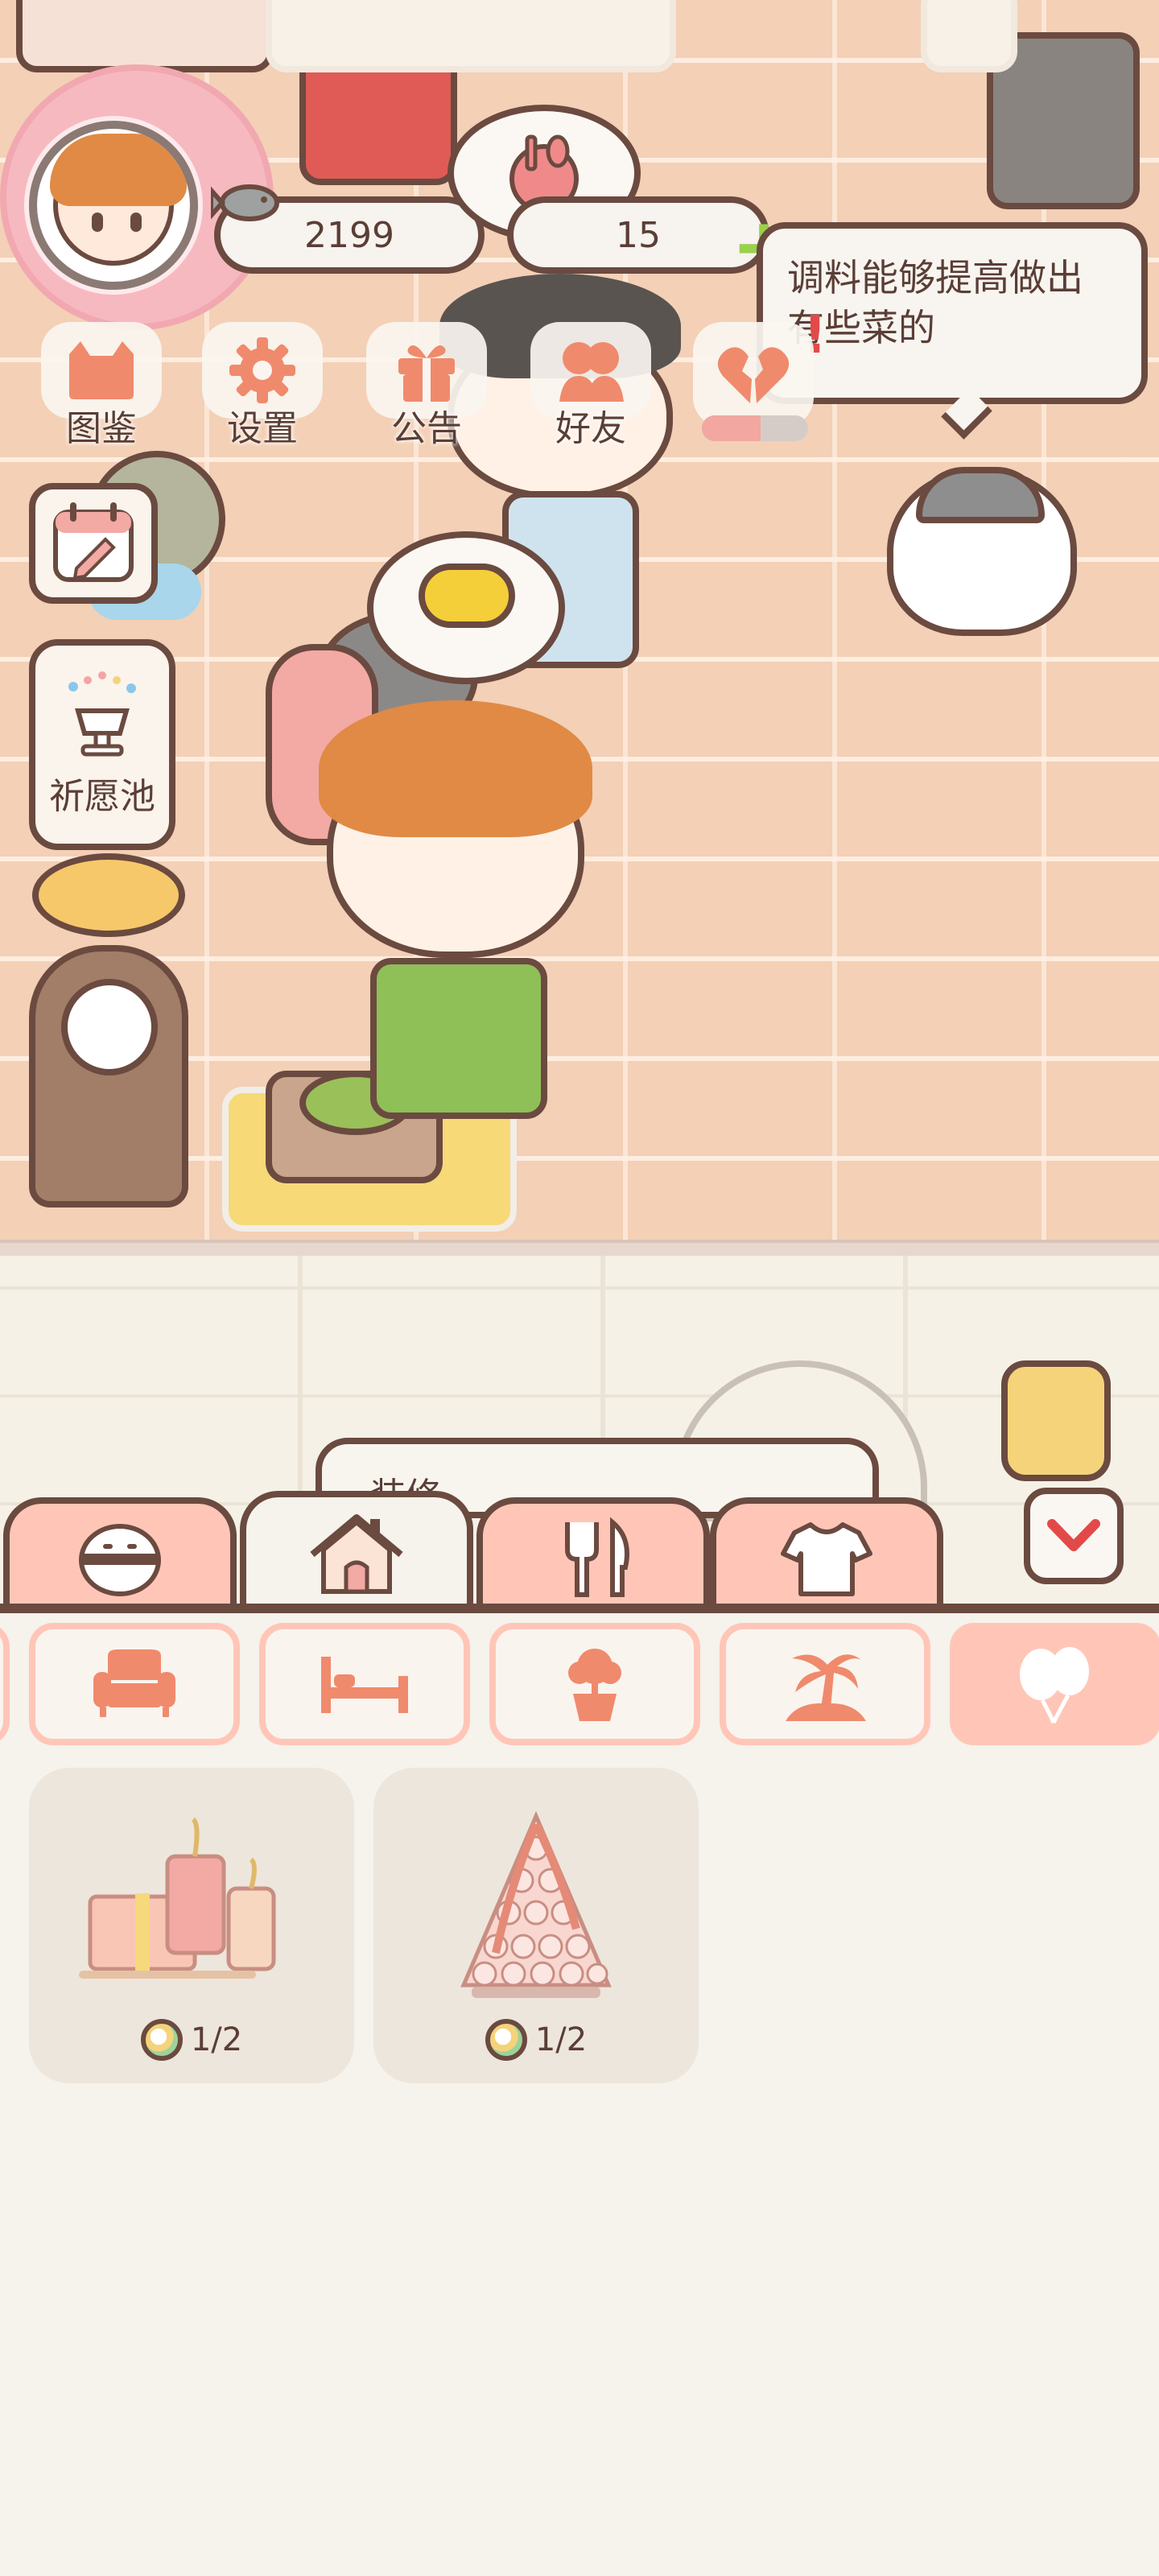 The height and width of the screenshot is (2576, 1159). Describe the element at coordinates (1056, 1420) in the screenshot. I see `wall-lantern` at that location.